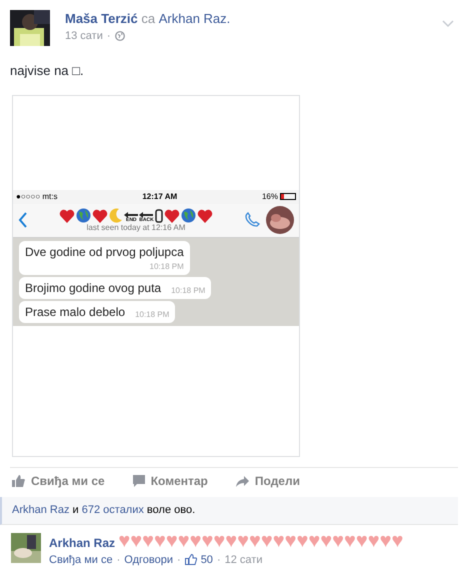 The image size is (468, 575). What do you see at coordinates (75, 312) in the screenshot?
I see `message-text: Prase malo debelo` at bounding box center [75, 312].